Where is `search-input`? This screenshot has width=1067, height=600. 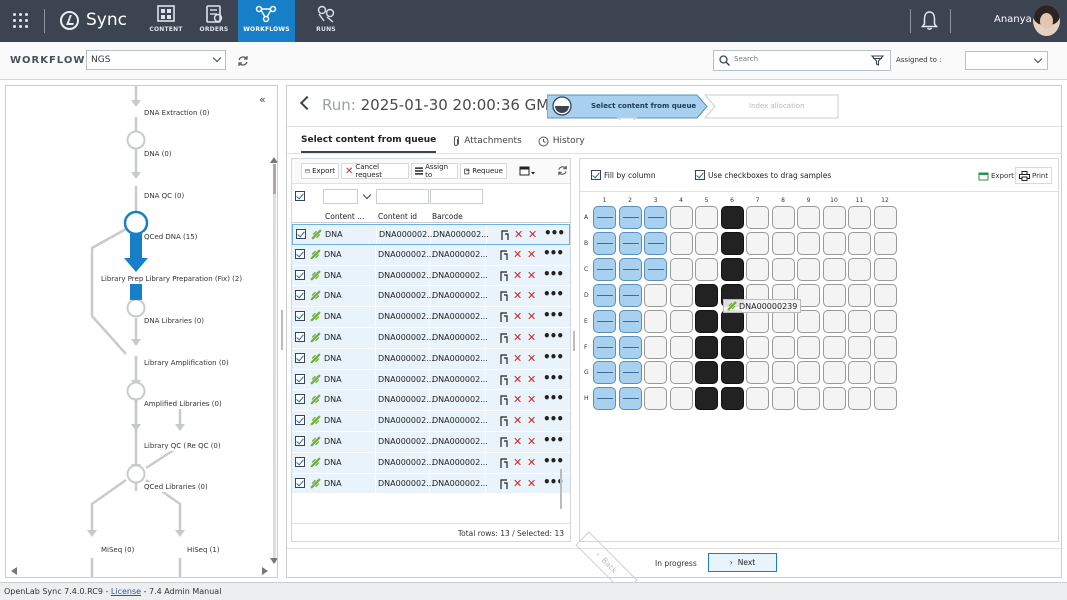
search-input is located at coordinates (799, 59).